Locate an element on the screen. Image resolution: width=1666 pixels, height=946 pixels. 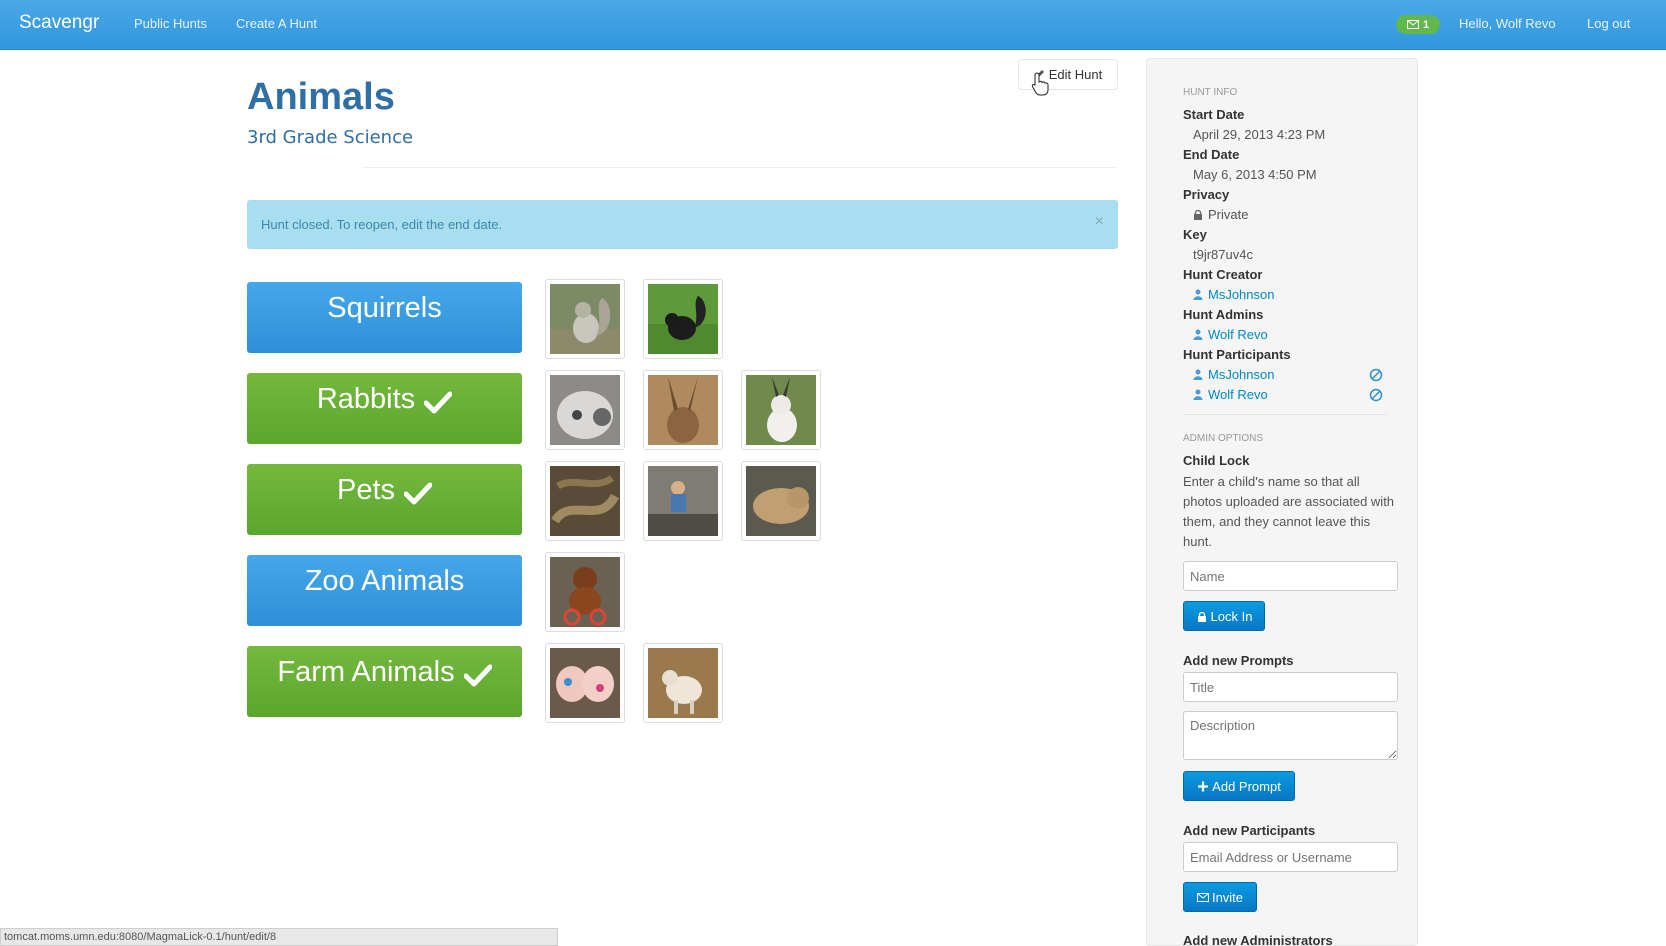
lock-in-button: Lock In is located at coordinates (1224, 616).